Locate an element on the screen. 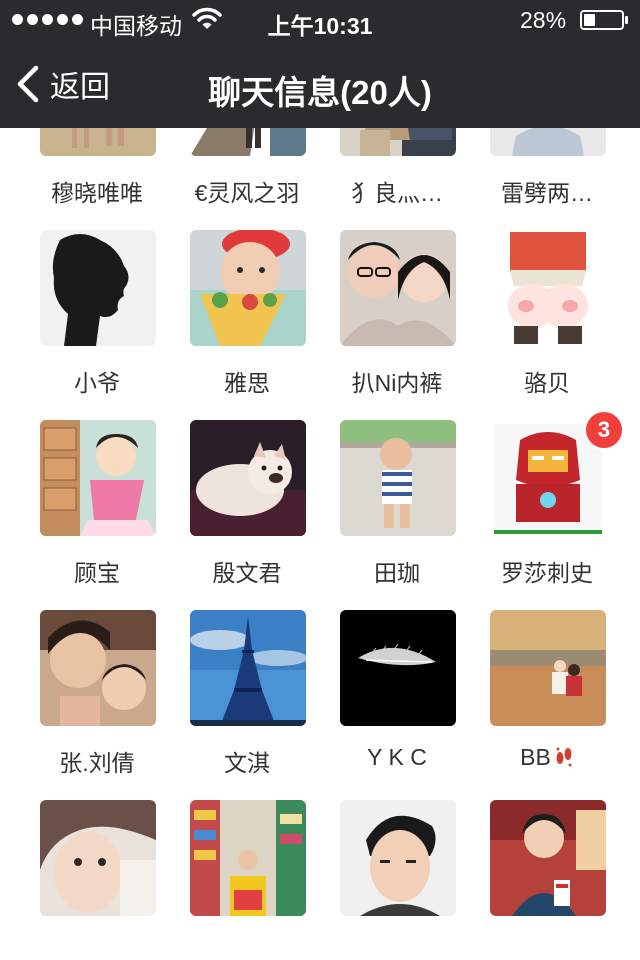 This screenshot has height=960, width=640. navigation-bar: 返回 聊天信息(20人) is located at coordinates (320, 84).